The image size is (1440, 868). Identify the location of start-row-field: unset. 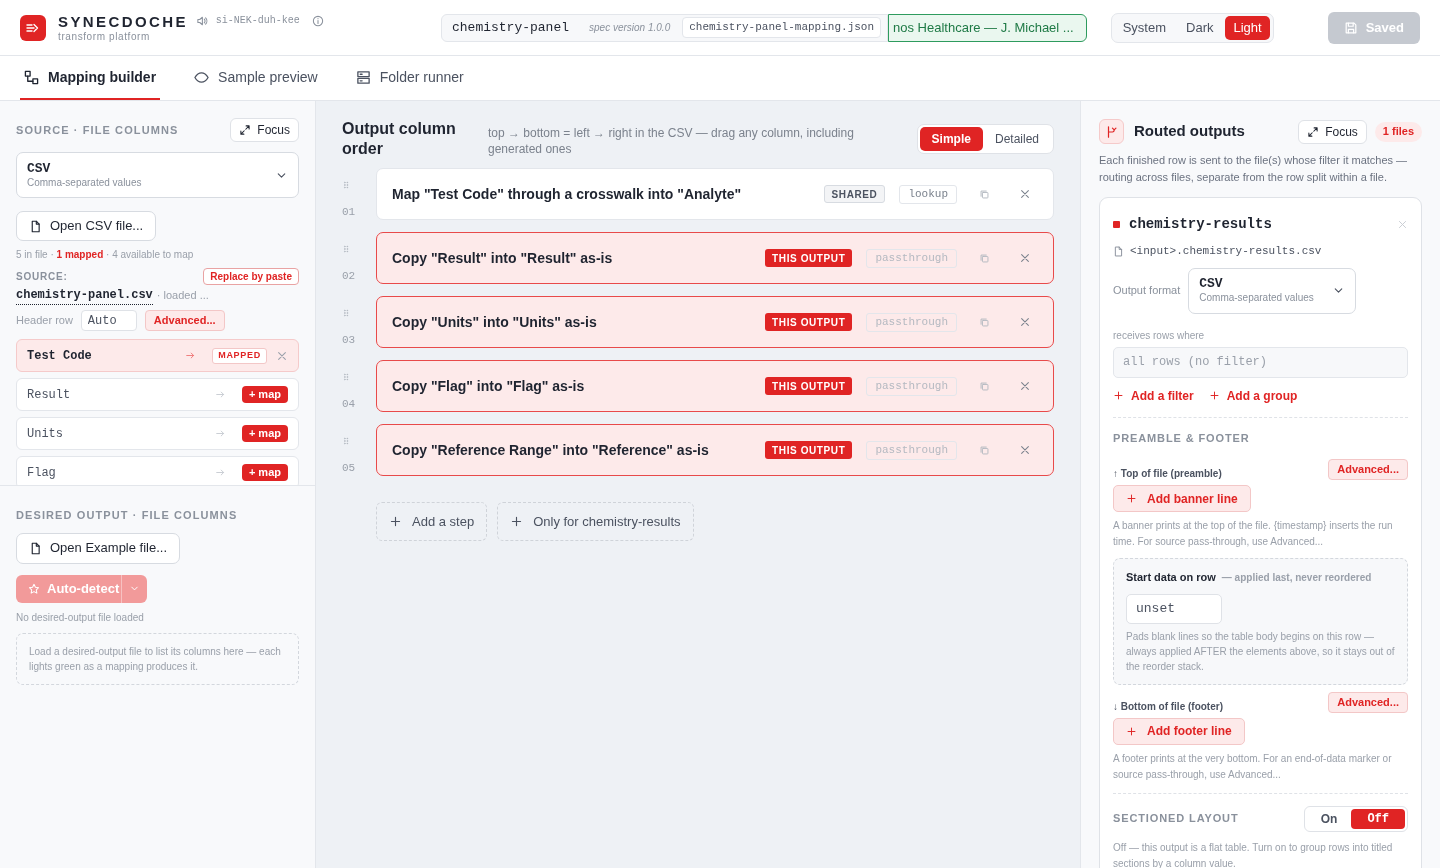
(1174, 608).